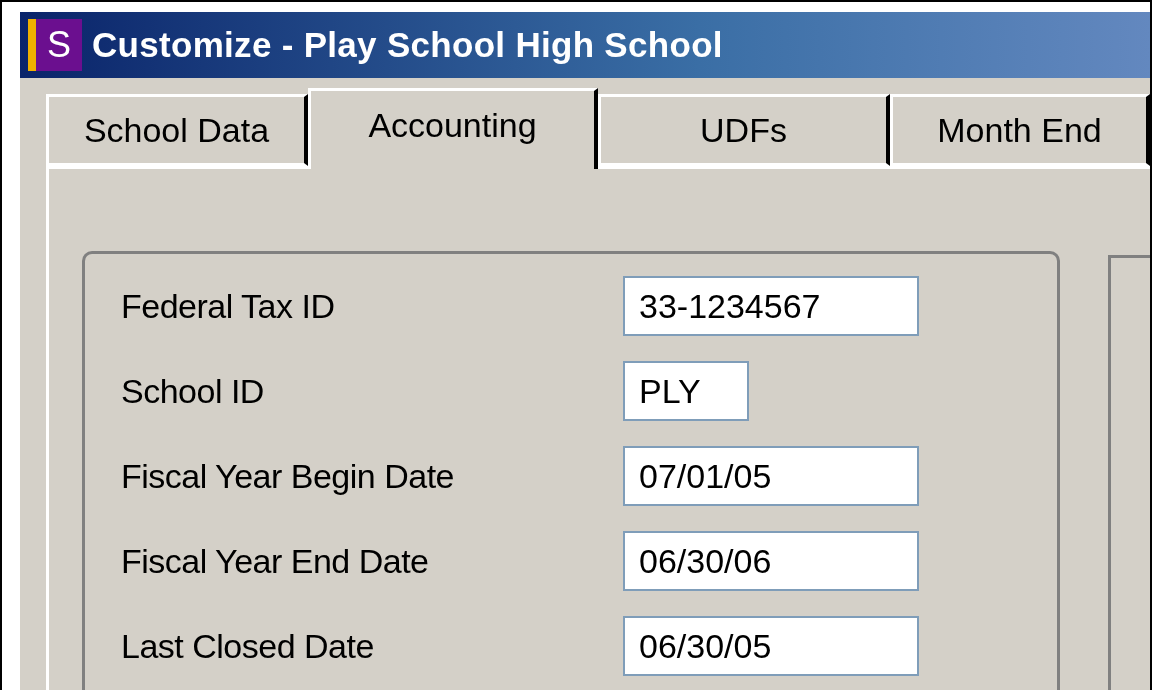 The height and width of the screenshot is (690, 1152). Describe the element at coordinates (771, 646) in the screenshot. I see `input-field: 06/30/05` at that location.